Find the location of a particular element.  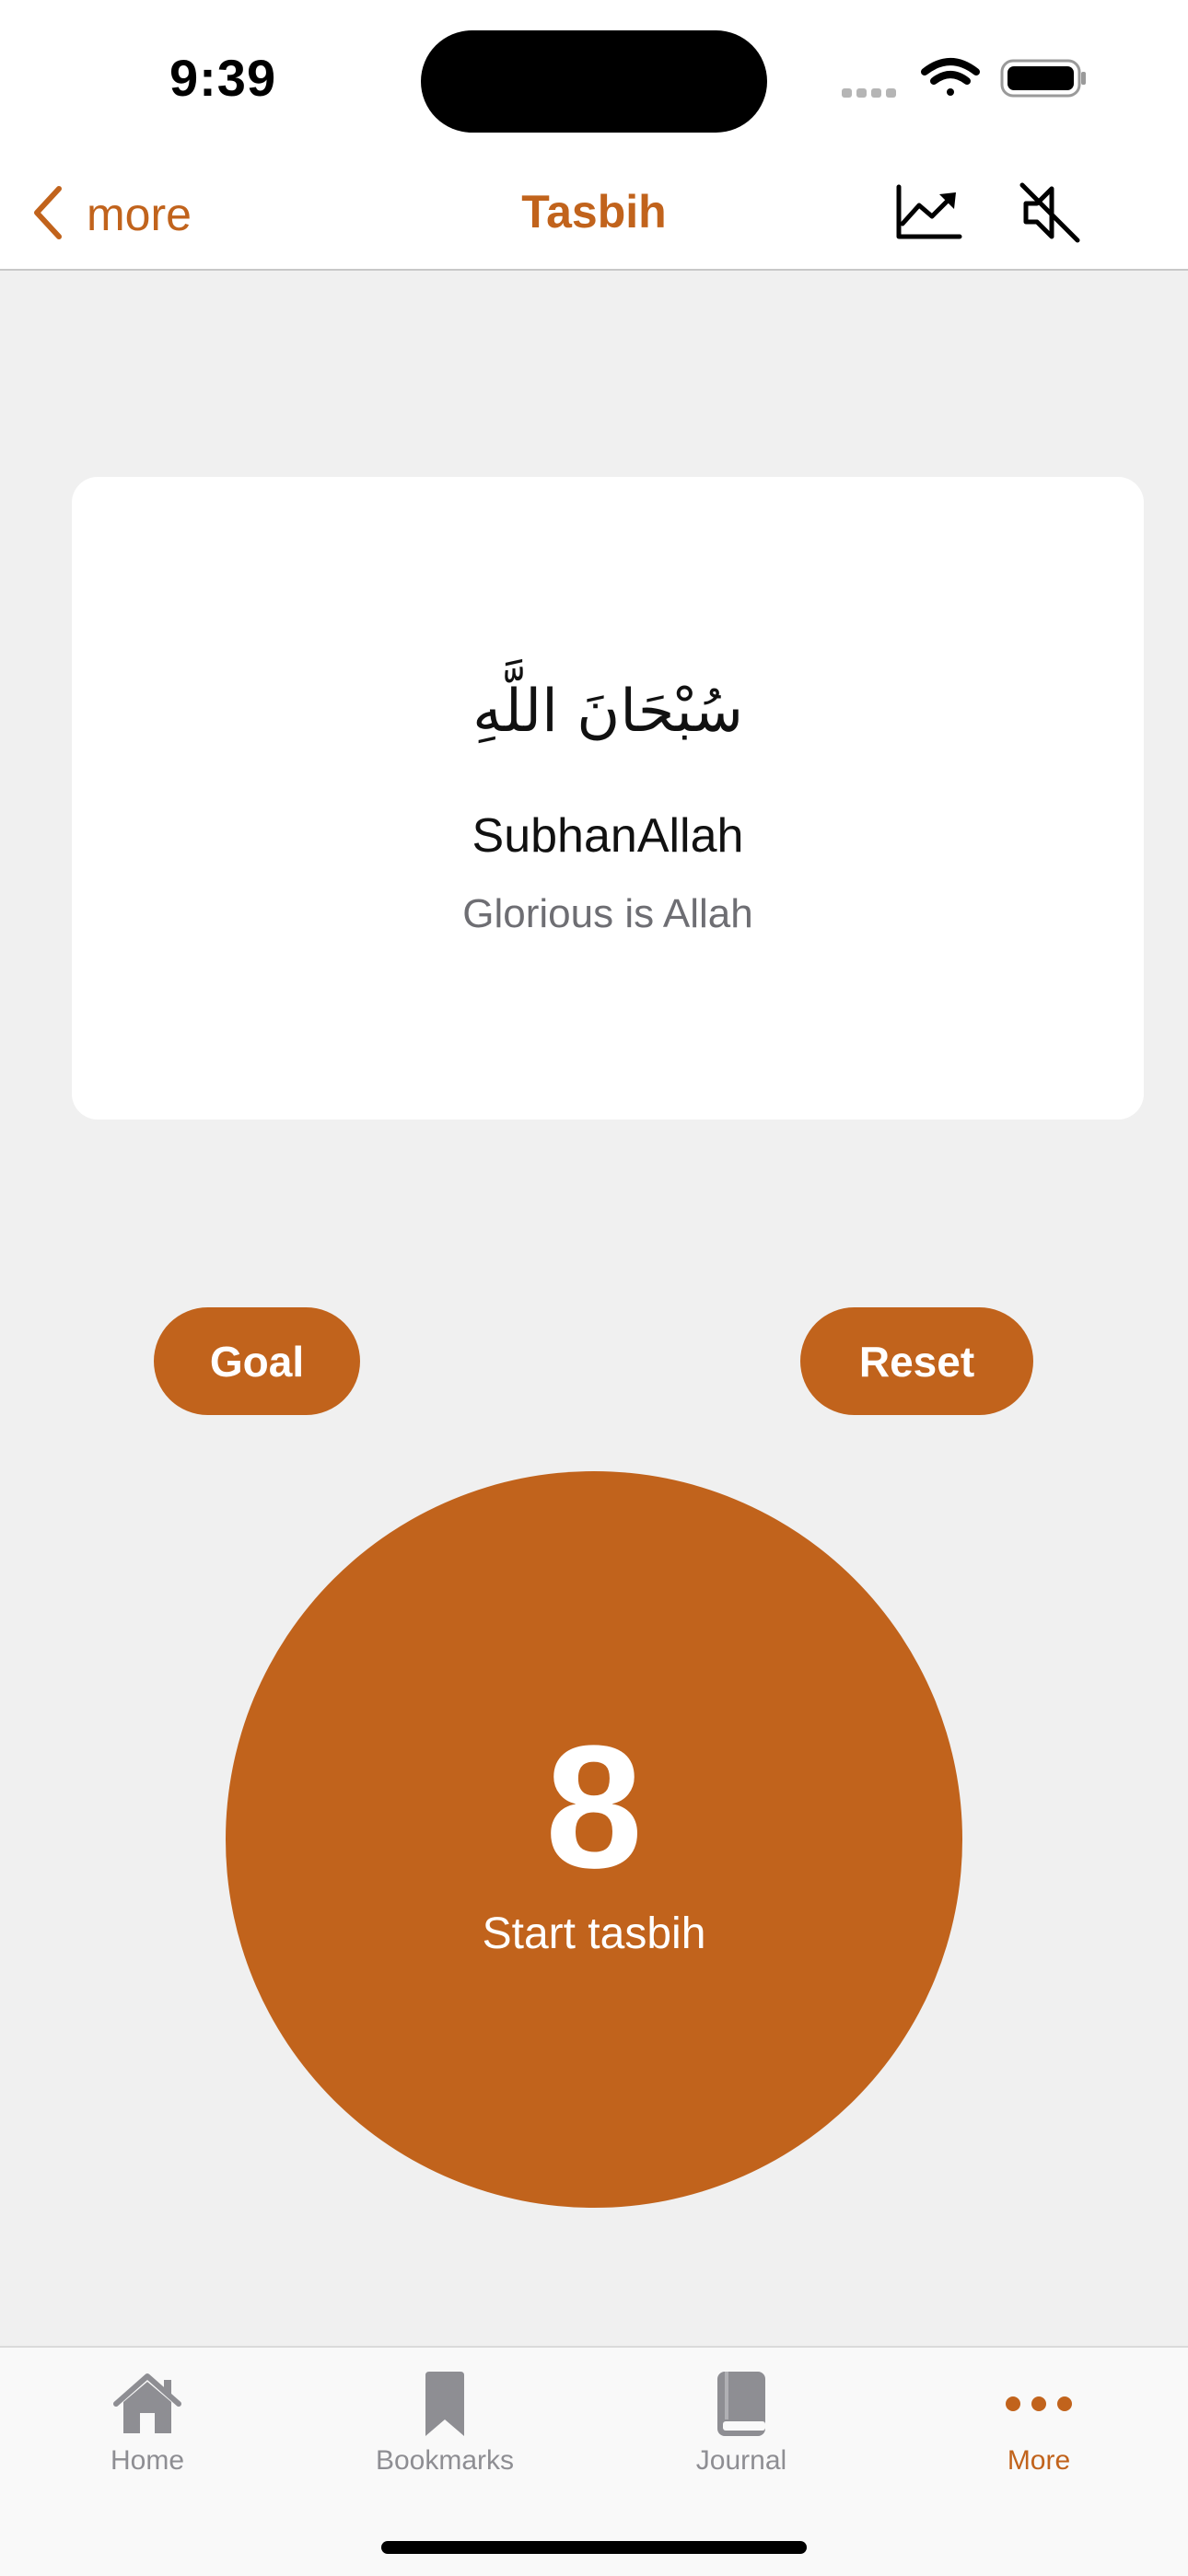

dhikr-arabic-text: سُبْحَانَ اللَّهِ is located at coordinates (607, 712).